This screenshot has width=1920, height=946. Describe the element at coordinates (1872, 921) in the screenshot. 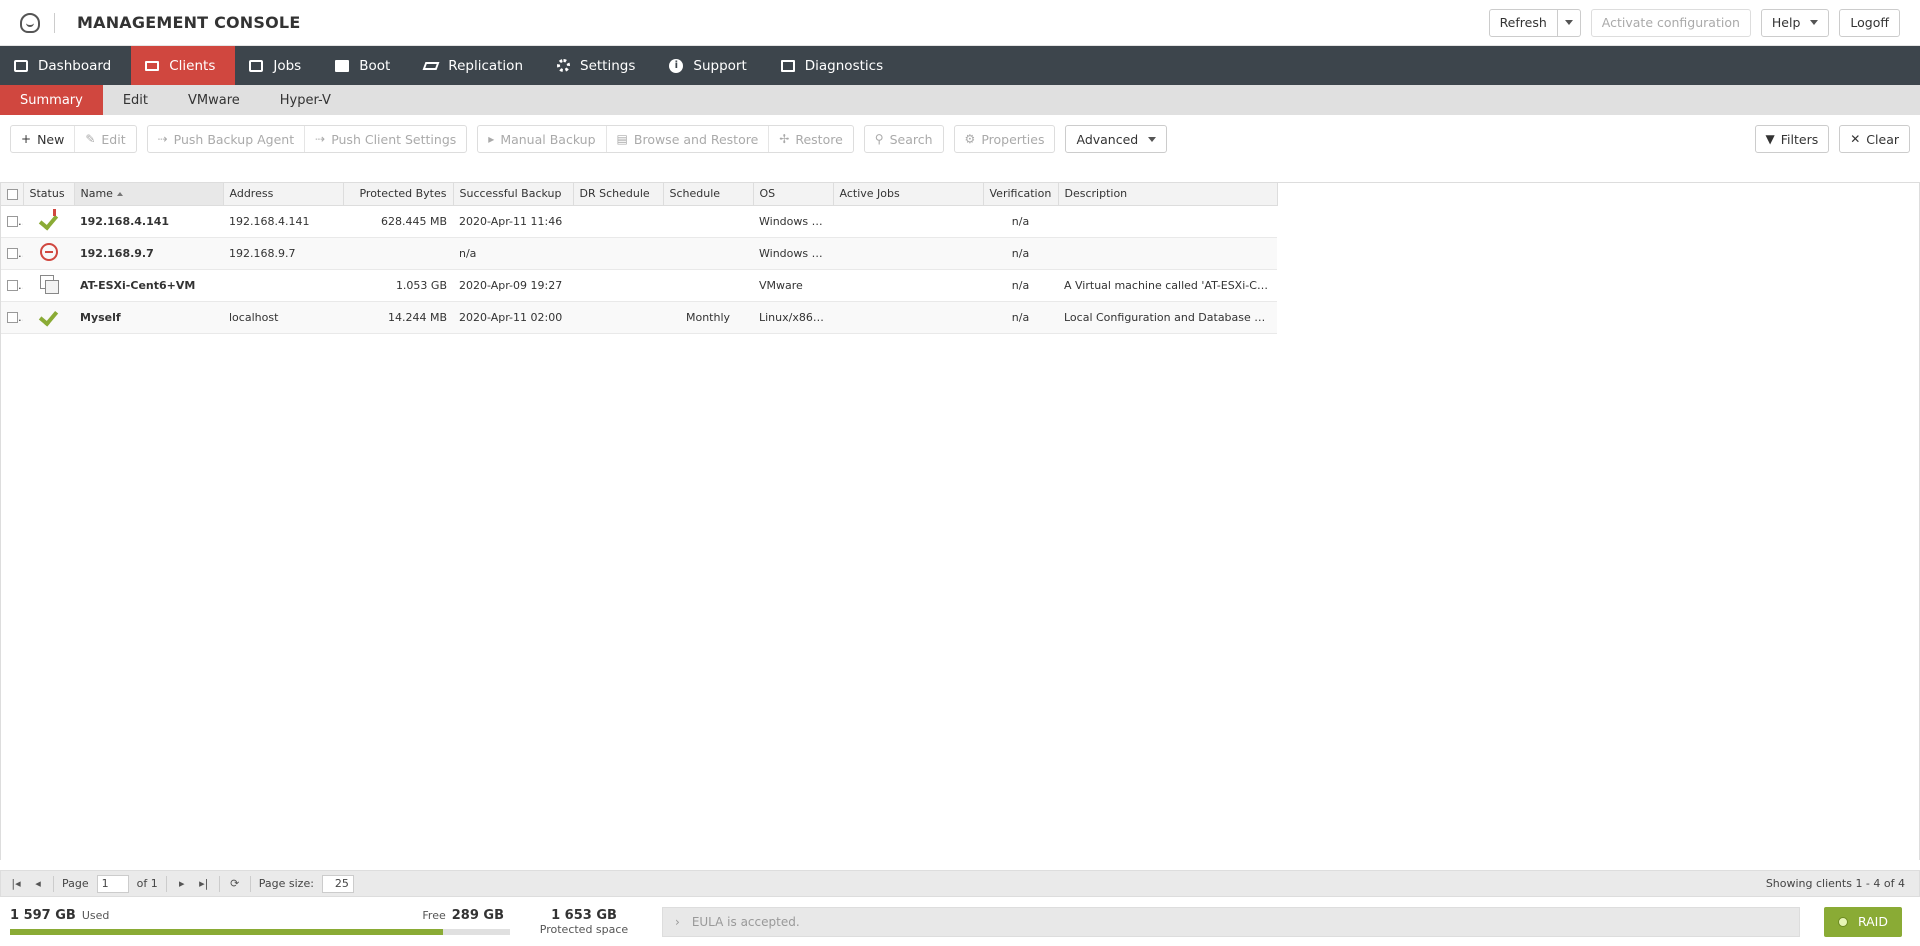

I see `raid-label: RAID` at that location.